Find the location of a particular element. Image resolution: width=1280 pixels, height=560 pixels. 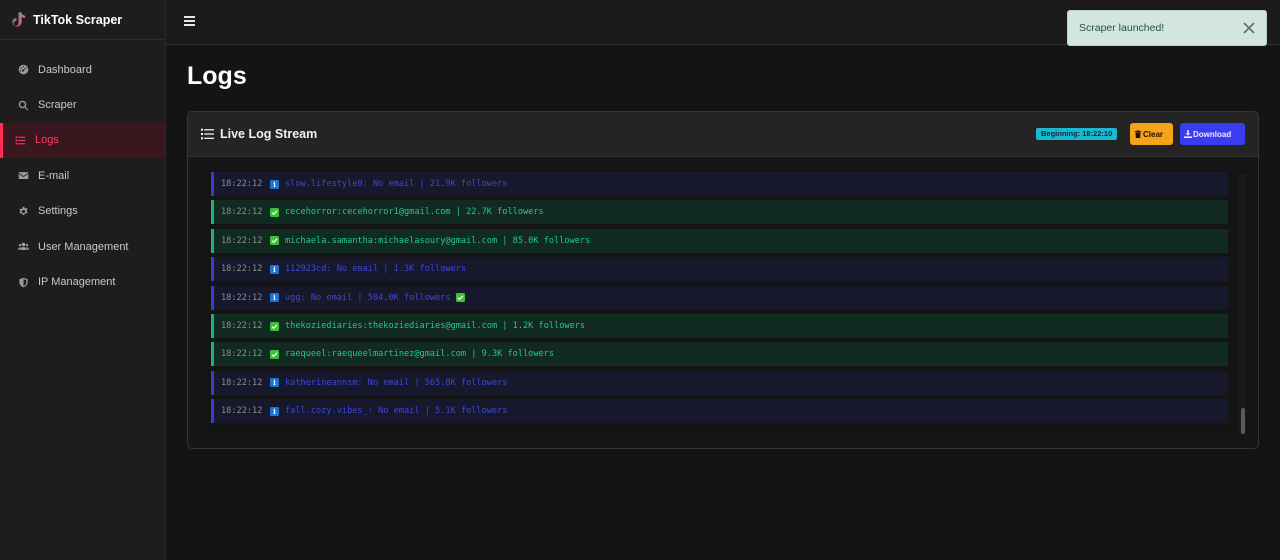

toast-message: Scraper launched! is located at coordinates (1122, 28).